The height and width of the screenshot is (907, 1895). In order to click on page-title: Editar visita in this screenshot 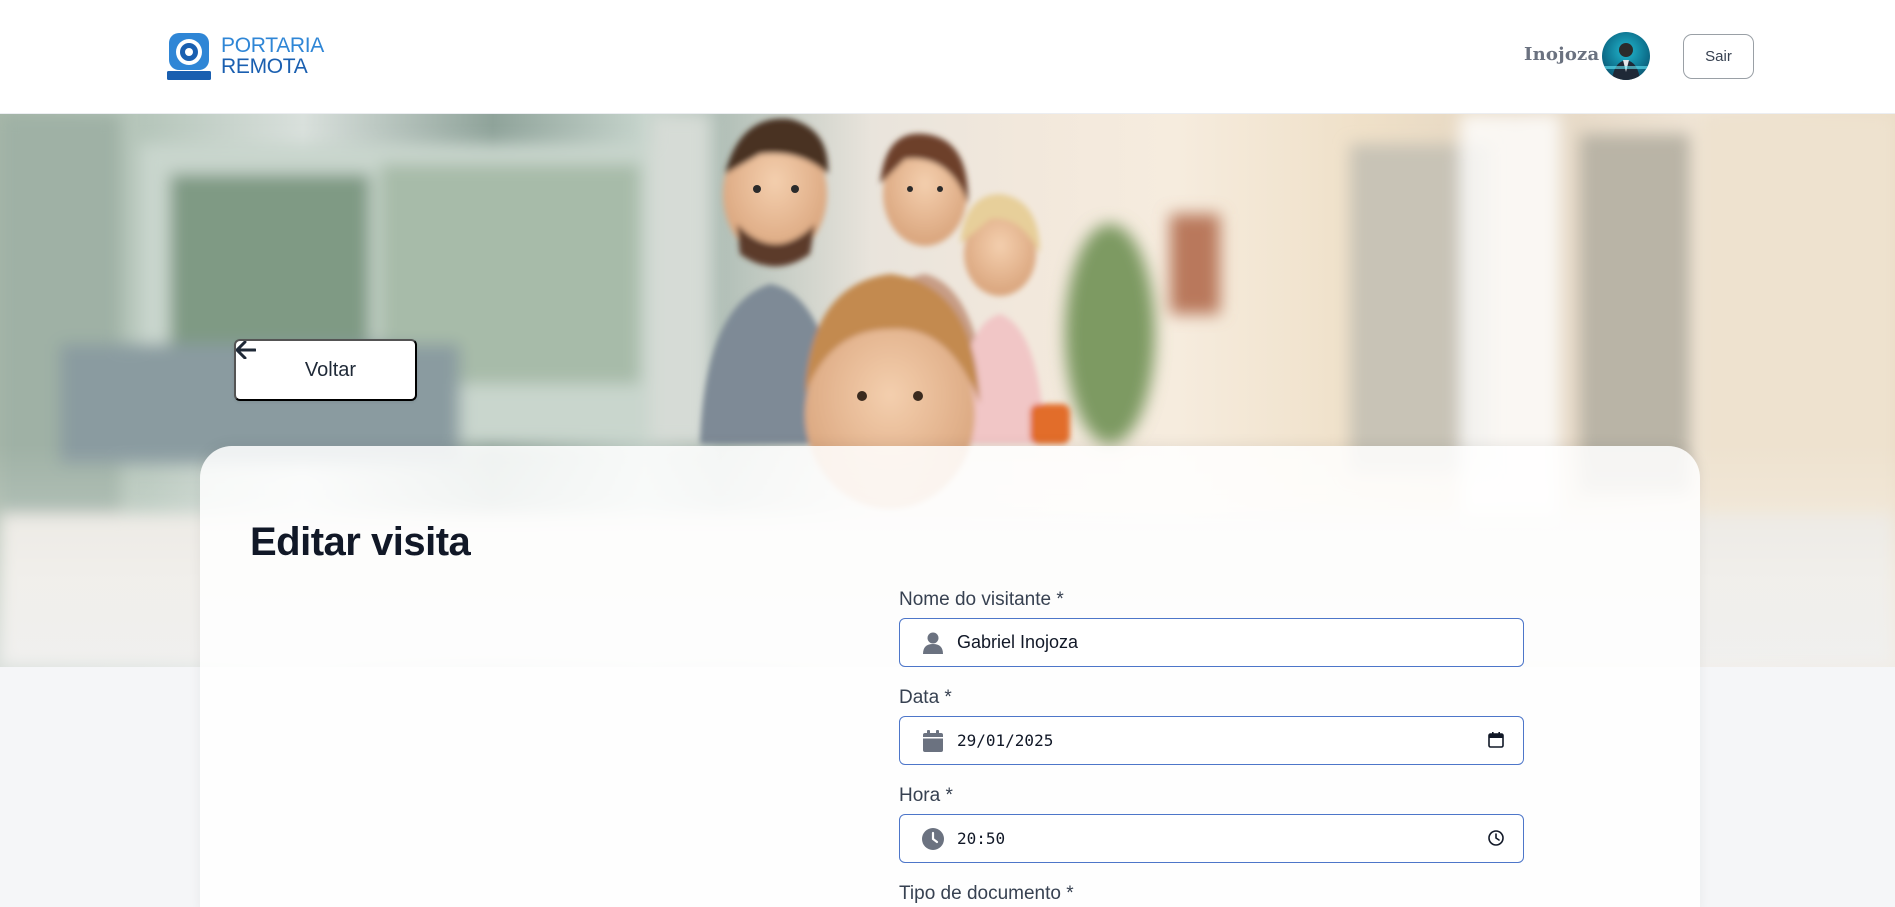, I will do `click(360, 542)`.